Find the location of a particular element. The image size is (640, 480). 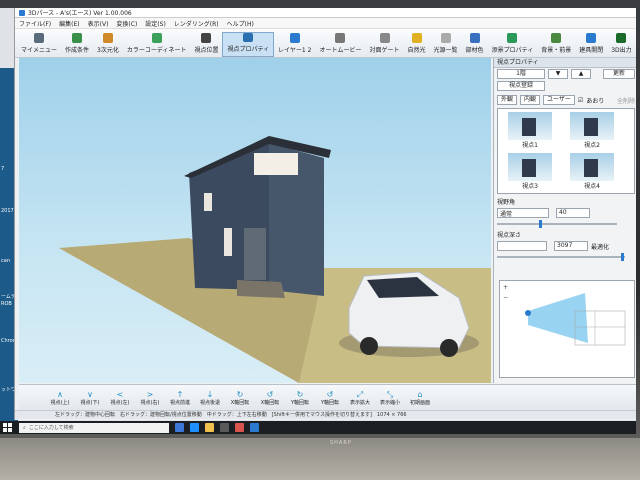

nav-button: ⌂ 初期画面 is located at coordinates (420, 398).